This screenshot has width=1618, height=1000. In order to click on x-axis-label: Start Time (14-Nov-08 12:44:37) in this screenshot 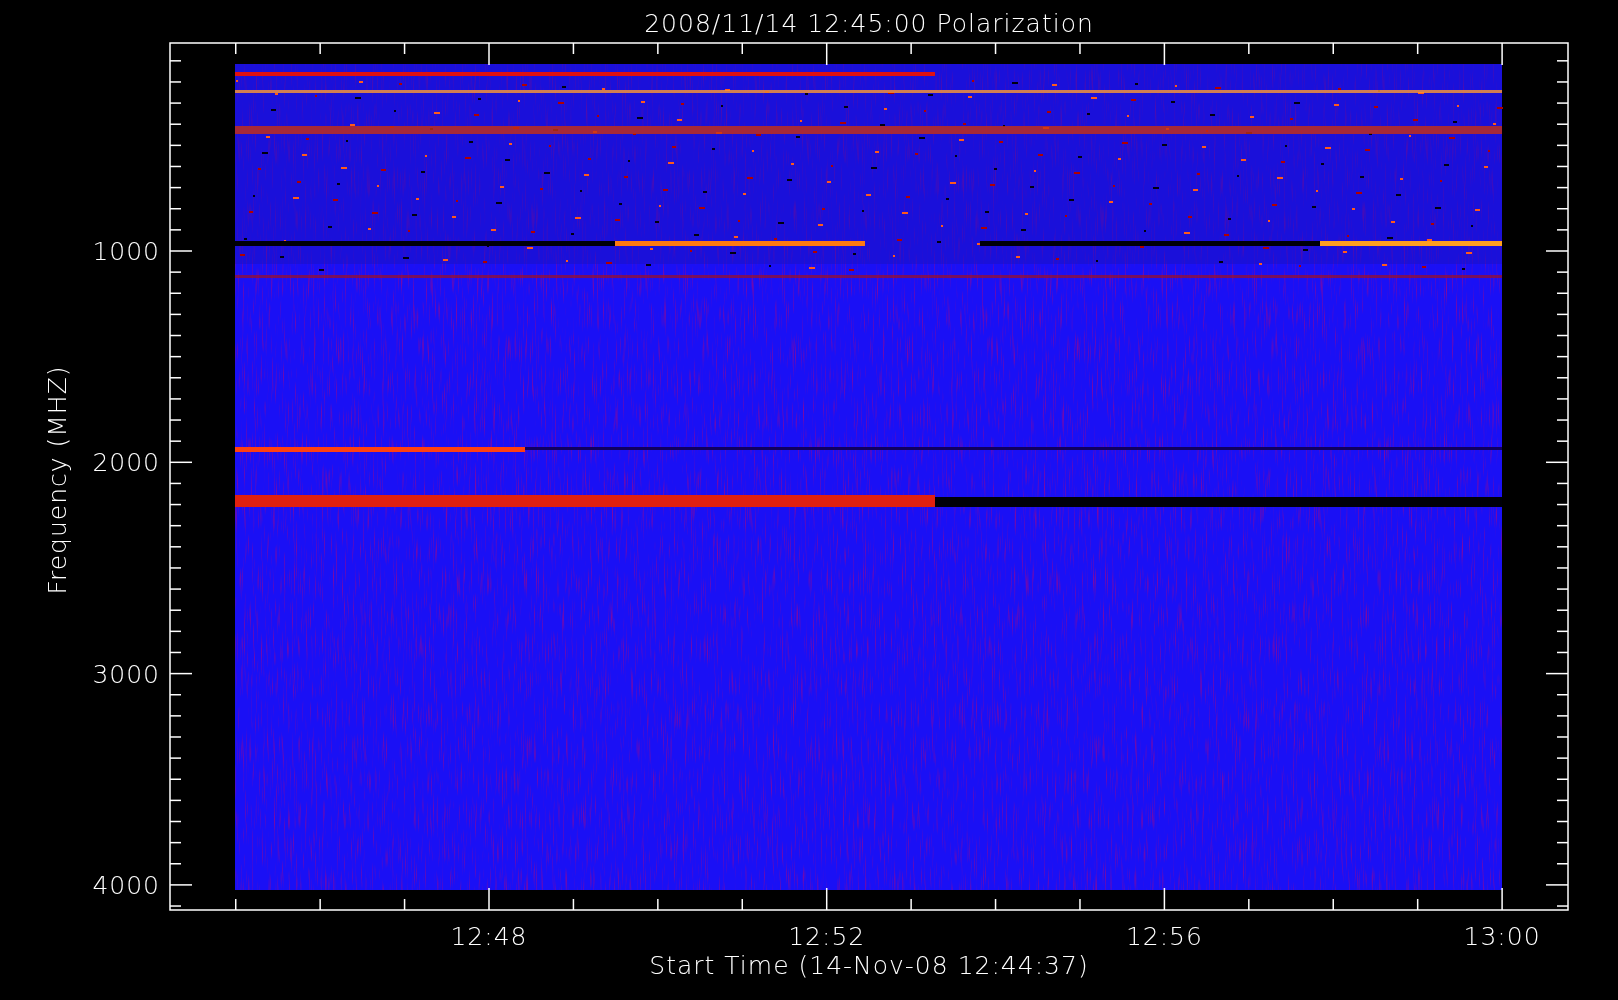, I will do `click(869, 965)`.